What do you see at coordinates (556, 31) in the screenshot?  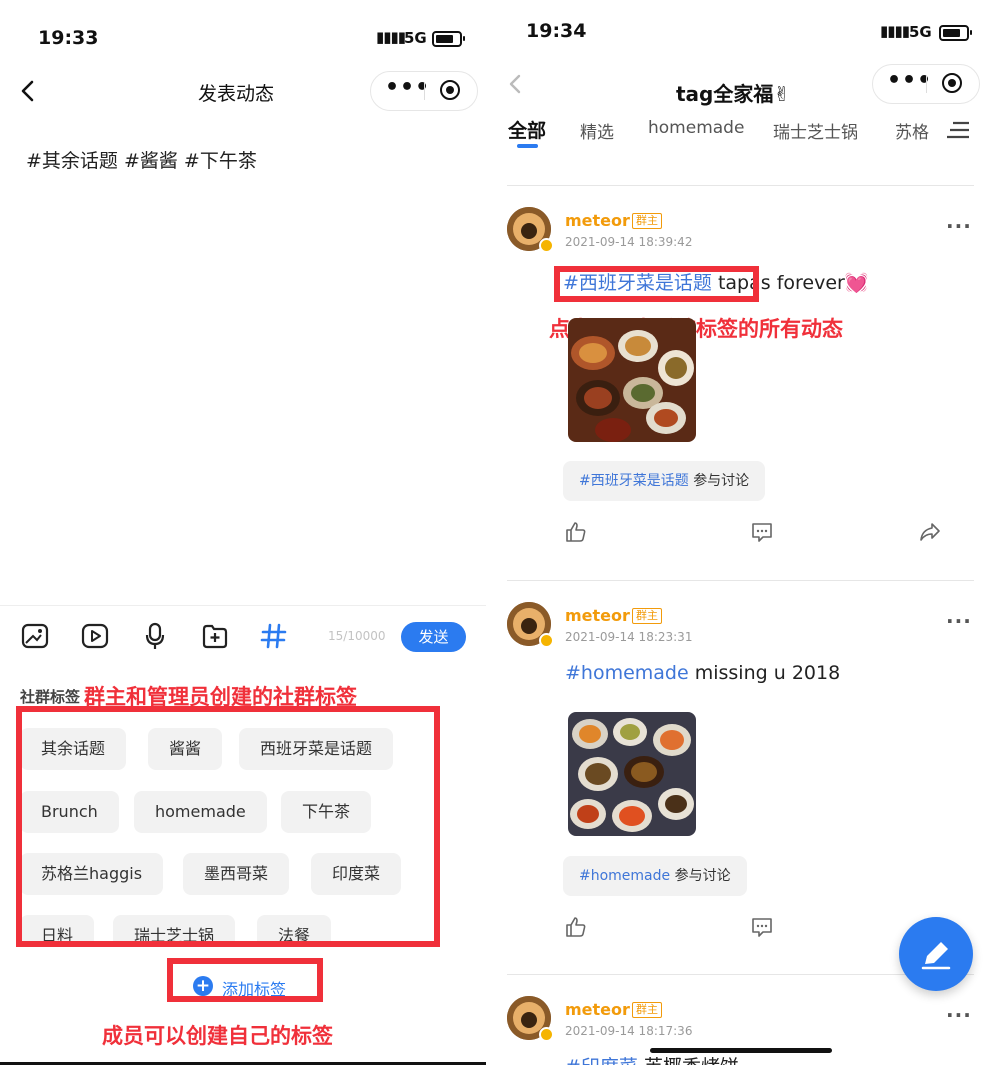 I see `status-time: 19:34` at bounding box center [556, 31].